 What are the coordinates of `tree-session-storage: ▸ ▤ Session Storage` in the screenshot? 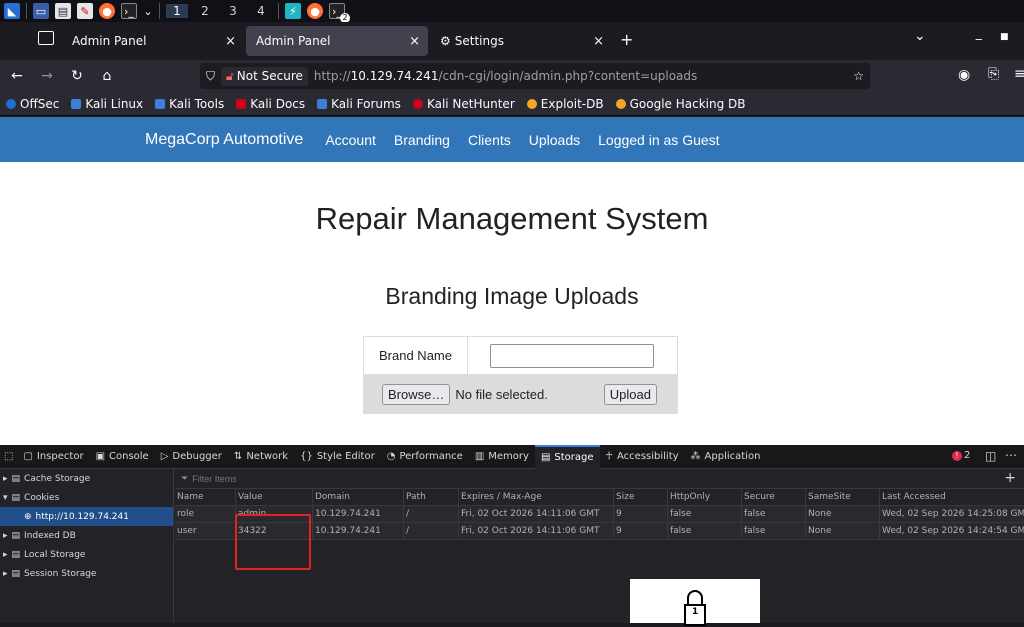 It's located at (86, 573).